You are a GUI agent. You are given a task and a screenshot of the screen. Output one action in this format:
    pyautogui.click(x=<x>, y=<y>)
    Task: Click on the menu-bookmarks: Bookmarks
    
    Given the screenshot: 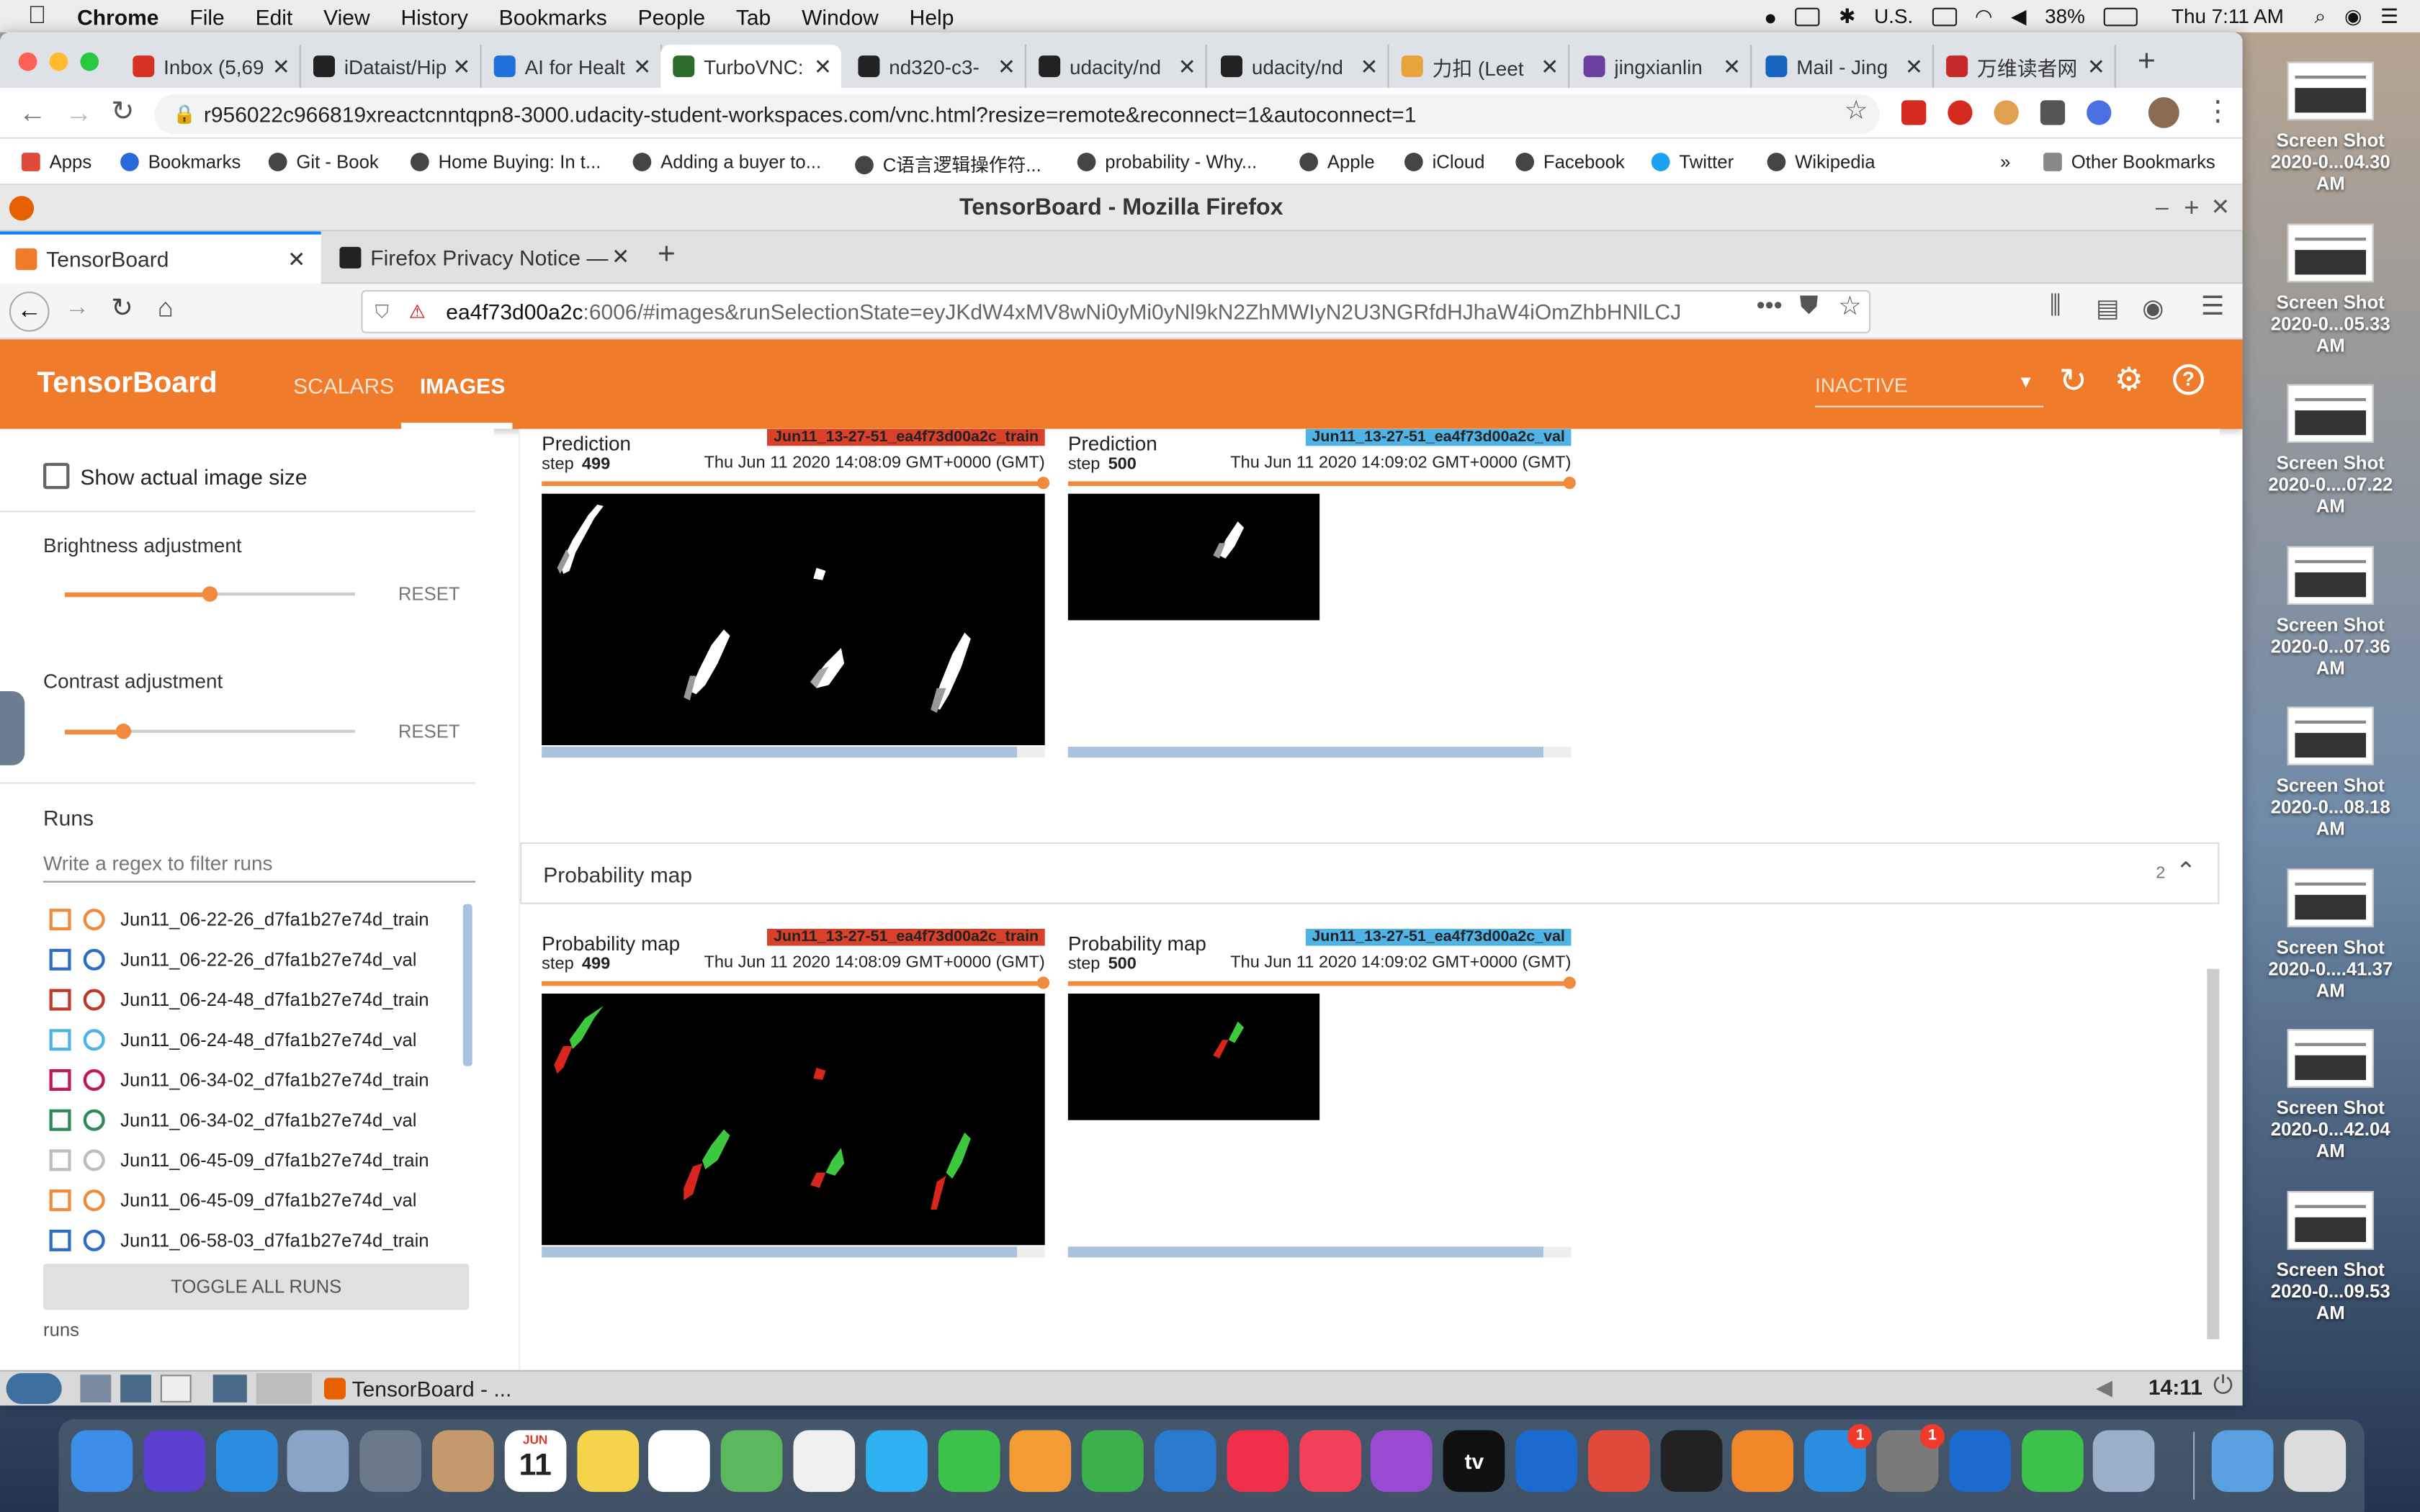 What is the action you would take?
    pyautogui.click(x=553, y=16)
    